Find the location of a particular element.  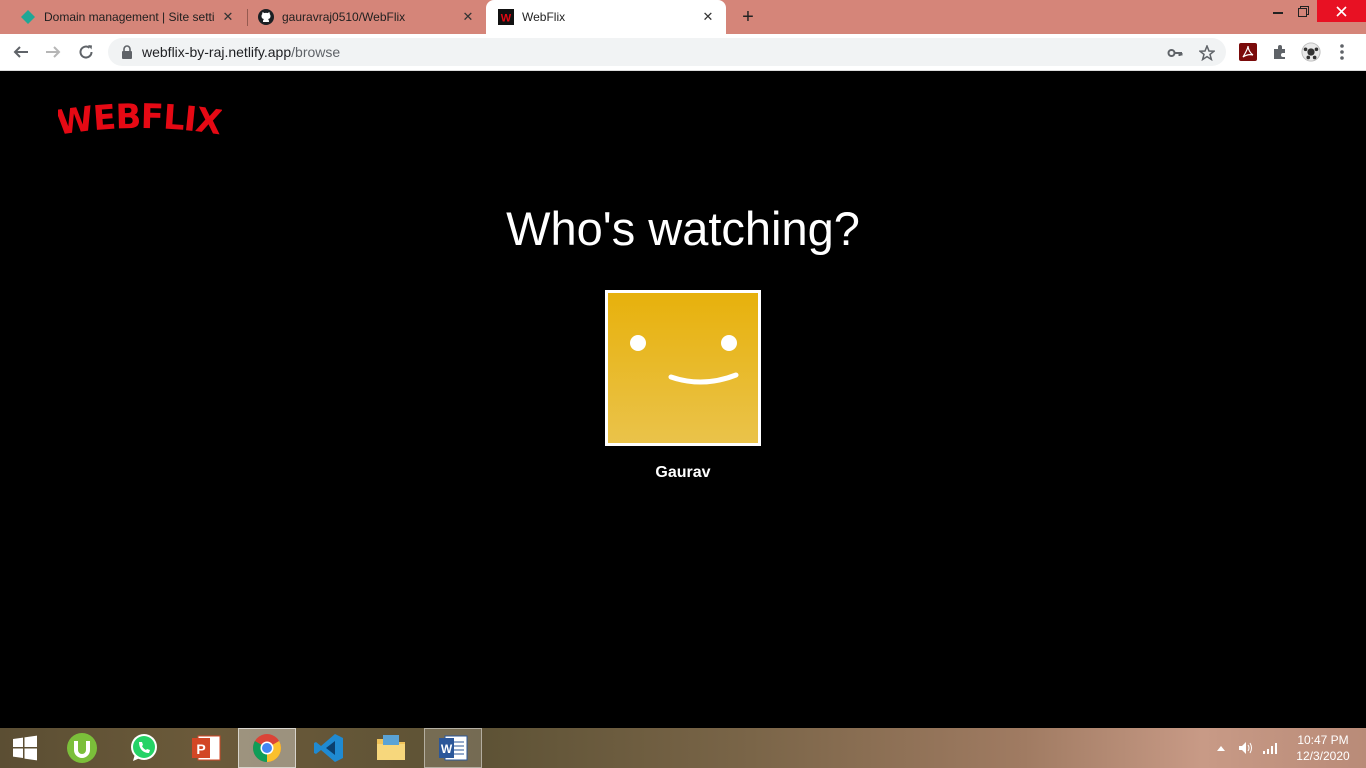

svg-text: WEBFLIX is located at coordinates (140, 121).